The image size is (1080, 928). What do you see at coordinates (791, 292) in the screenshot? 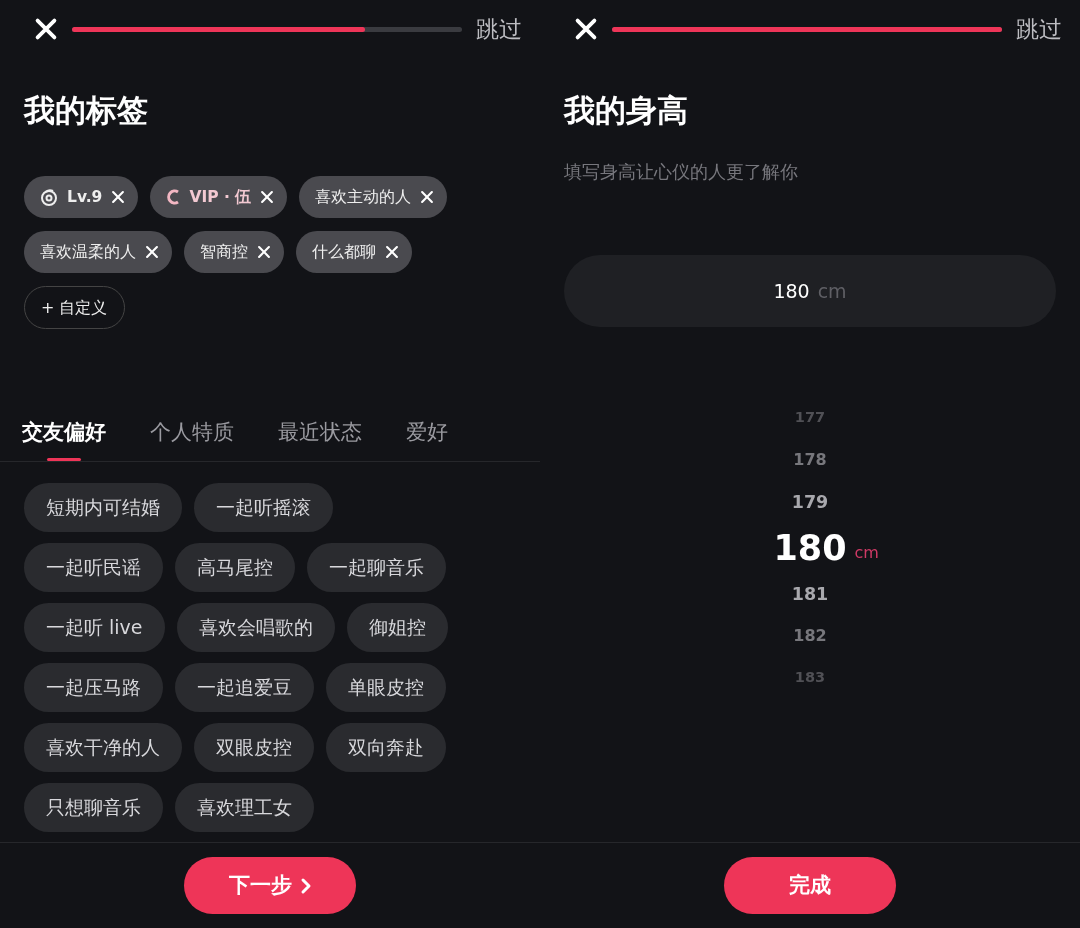
I see `field-value: 180` at bounding box center [791, 292].